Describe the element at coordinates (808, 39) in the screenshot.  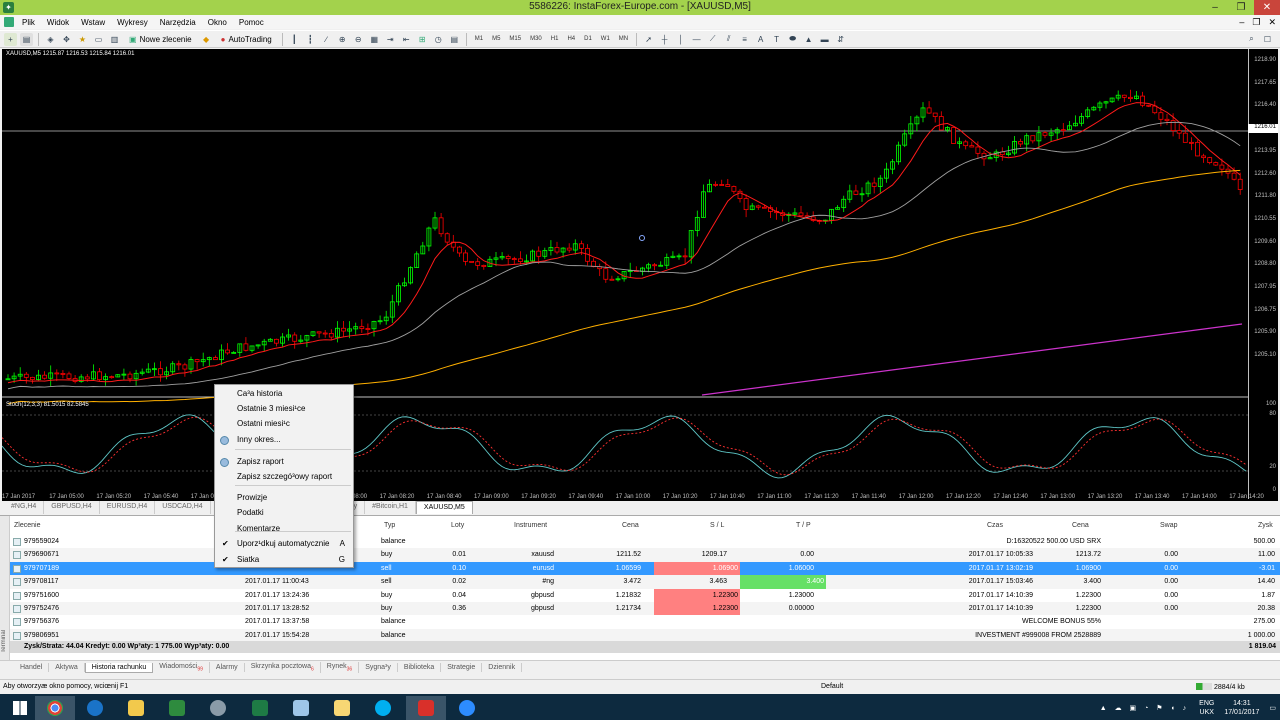
I see `triangle-icon: ▲` at that location.